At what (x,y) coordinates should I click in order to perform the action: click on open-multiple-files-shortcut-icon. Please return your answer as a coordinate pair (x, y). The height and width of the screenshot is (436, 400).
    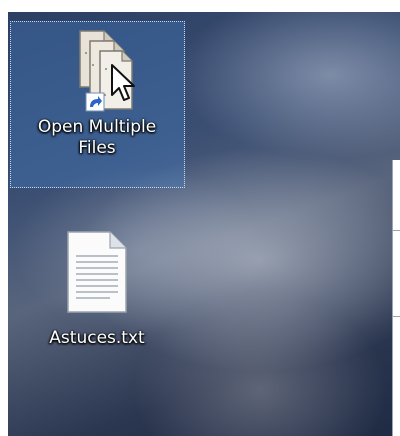
    Looking at the image, I should click on (107, 71).